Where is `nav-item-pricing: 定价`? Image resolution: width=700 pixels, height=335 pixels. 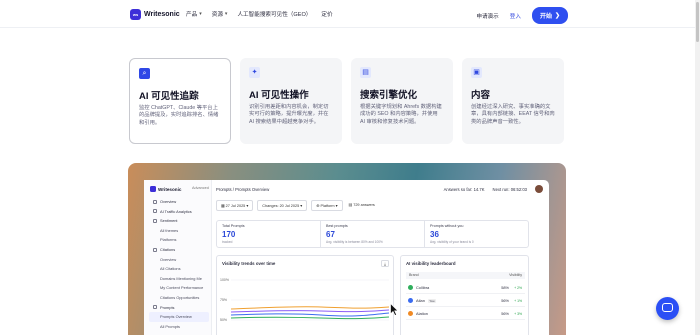
nav-item-pricing: 定价 is located at coordinates (326, 14).